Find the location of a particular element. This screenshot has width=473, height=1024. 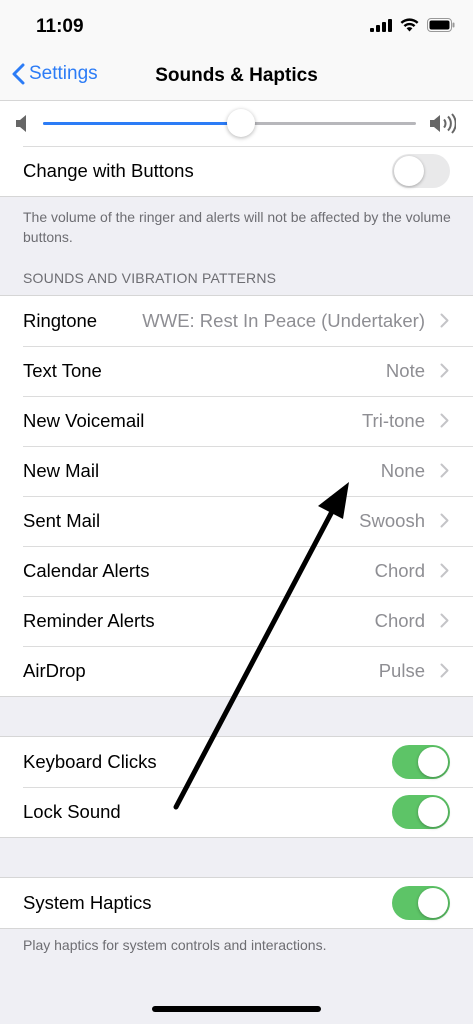

keyboard-clicks-label: Keyboard Clicks is located at coordinates (90, 761).